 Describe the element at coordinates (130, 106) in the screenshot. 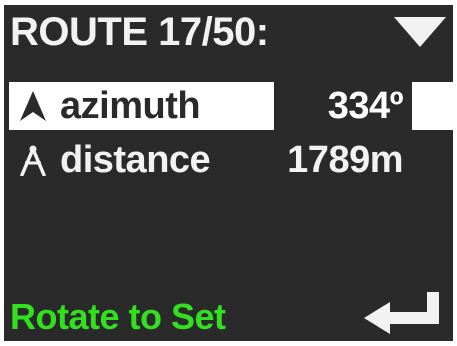

I see `azimuth-label: azimuth` at that location.